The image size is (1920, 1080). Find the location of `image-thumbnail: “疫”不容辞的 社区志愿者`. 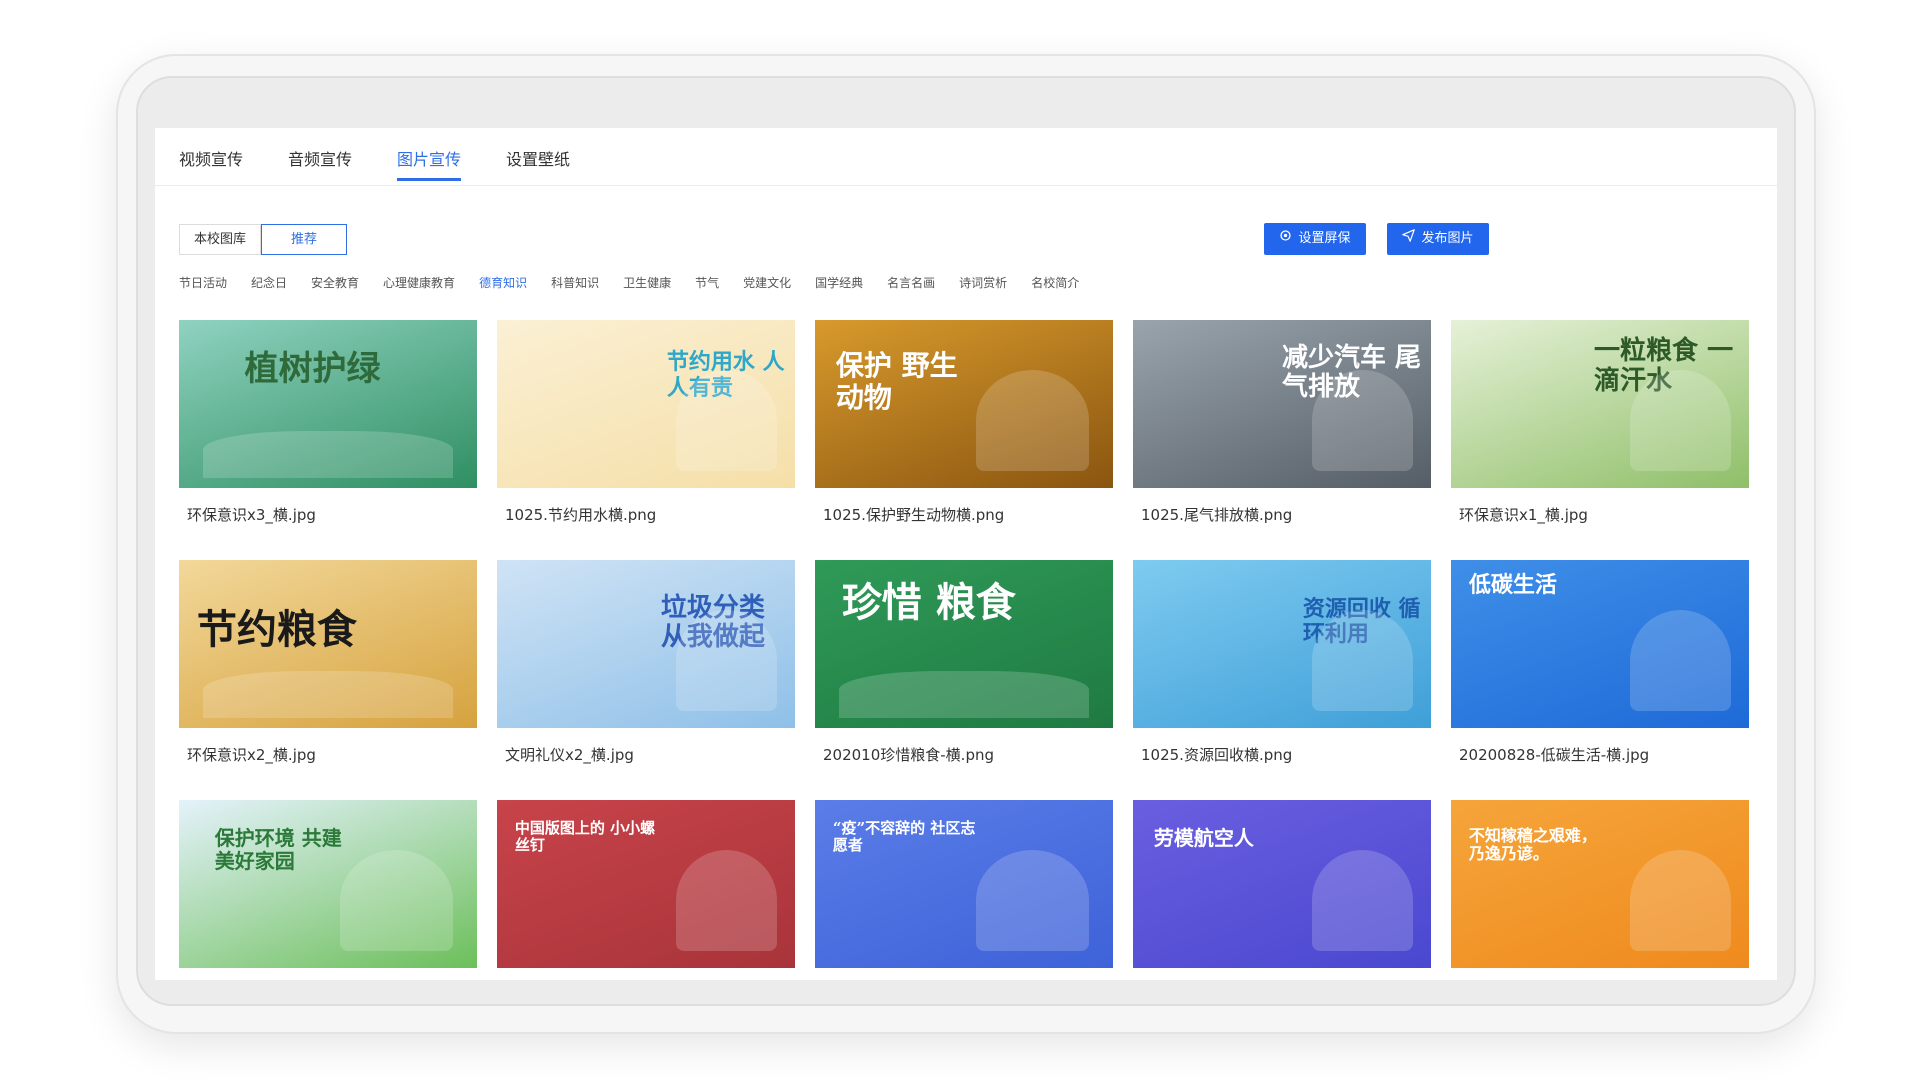

image-thumbnail: “疫”不容辞的 社区志愿者 is located at coordinates (964, 884).